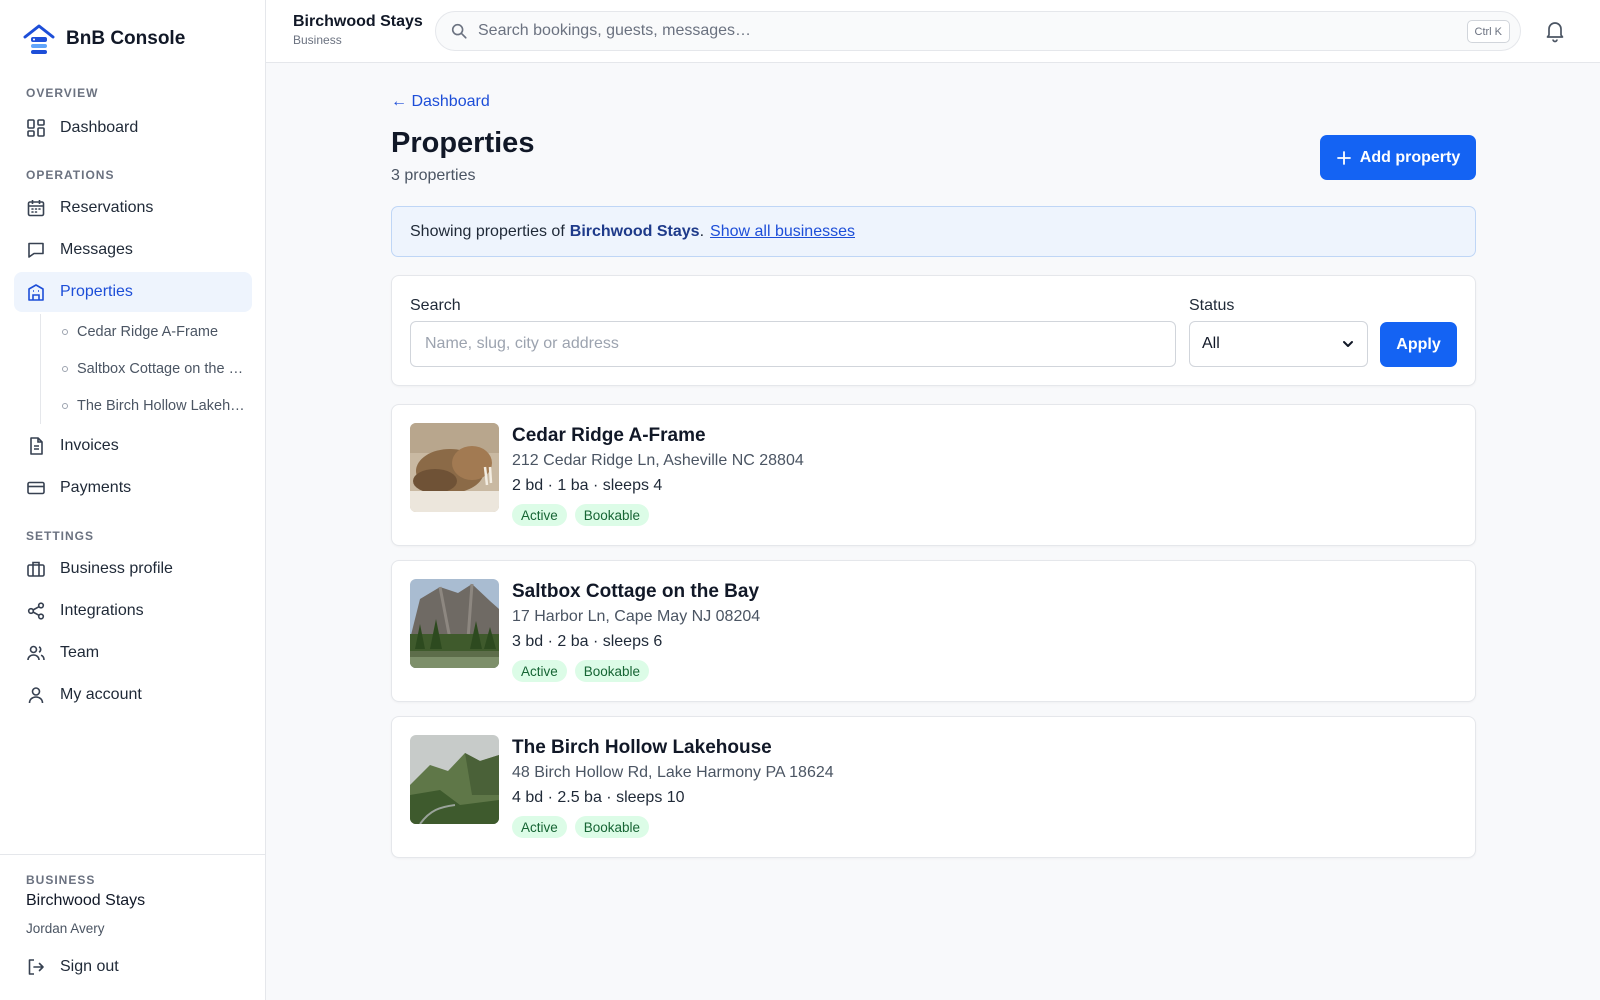 The height and width of the screenshot is (1000, 1600). What do you see at coordinates (40, 369) in the screenshot?
I see `sub-nav-line` at bounding box center [40, 369].